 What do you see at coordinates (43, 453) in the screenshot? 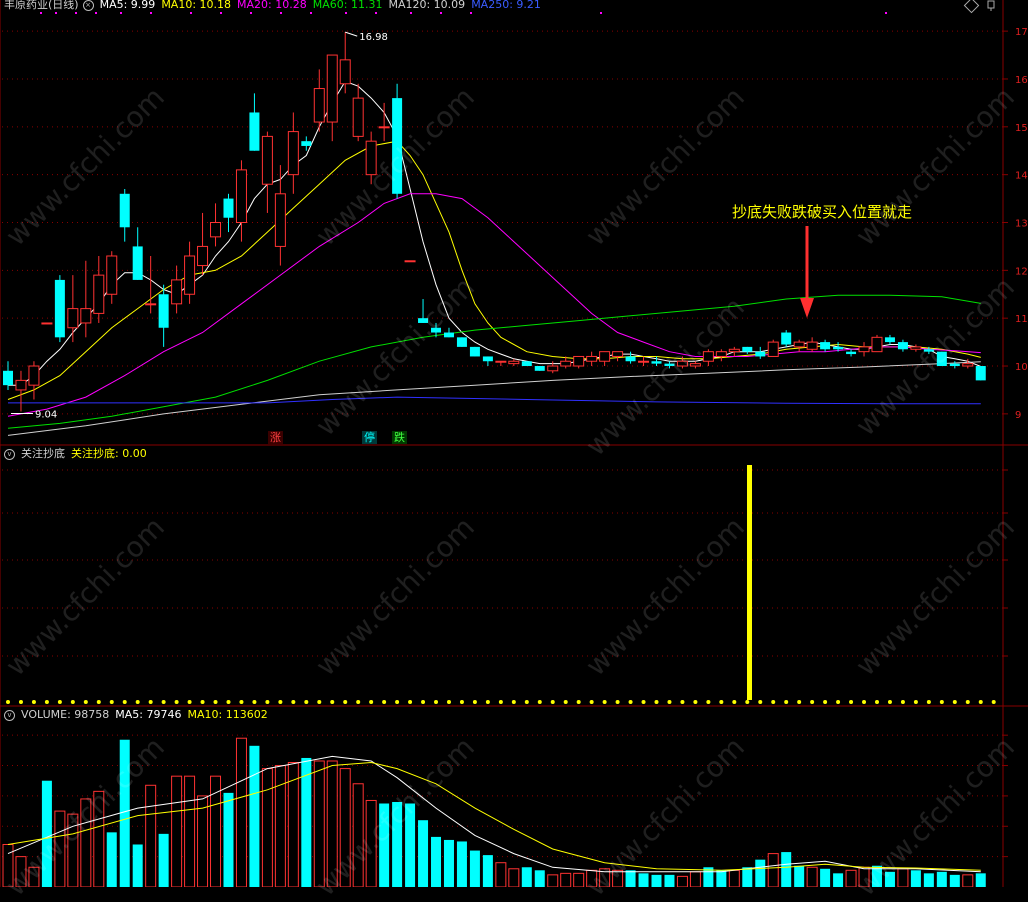
I see `indicator-title: 关注抄底` at bounding box center [43, 453].